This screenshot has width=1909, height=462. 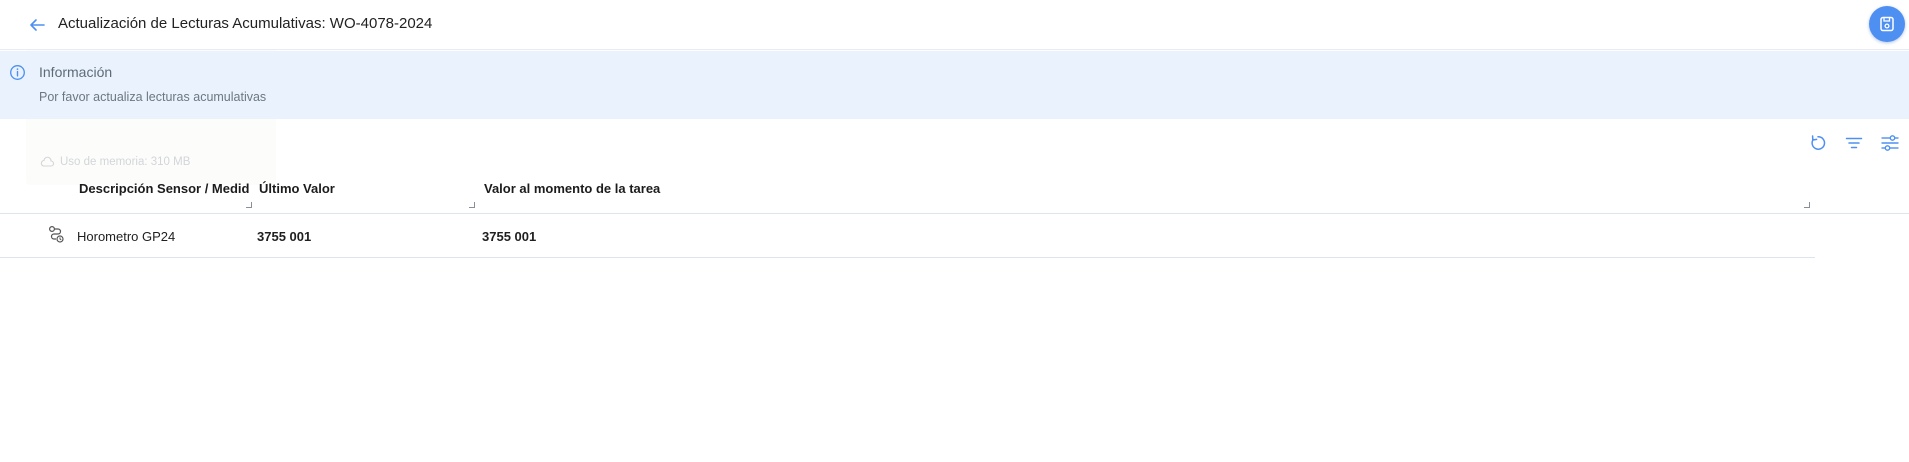 I want to click on table-row: Horometro GP24 3755 001 3755 001, so click(x=907, y=236).